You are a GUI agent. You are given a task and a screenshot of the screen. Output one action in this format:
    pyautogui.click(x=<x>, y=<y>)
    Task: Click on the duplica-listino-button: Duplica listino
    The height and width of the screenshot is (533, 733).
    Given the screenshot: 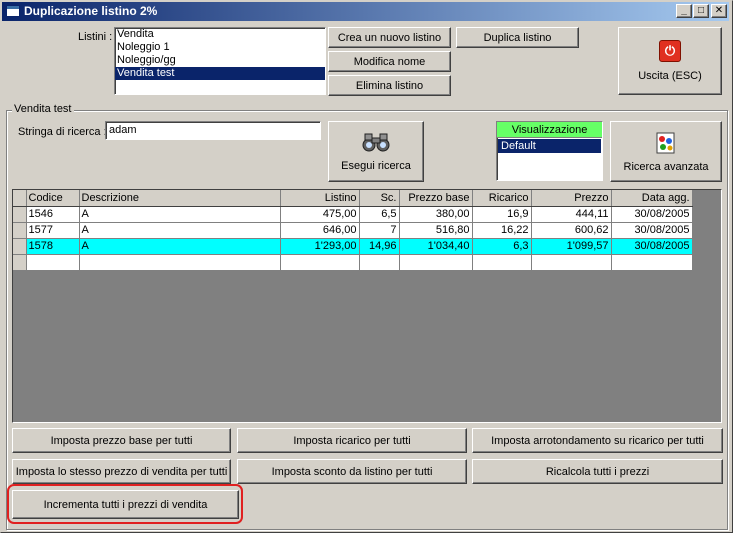 What is the action you would take?
    pyautogui.click(x=517, y=37)
    